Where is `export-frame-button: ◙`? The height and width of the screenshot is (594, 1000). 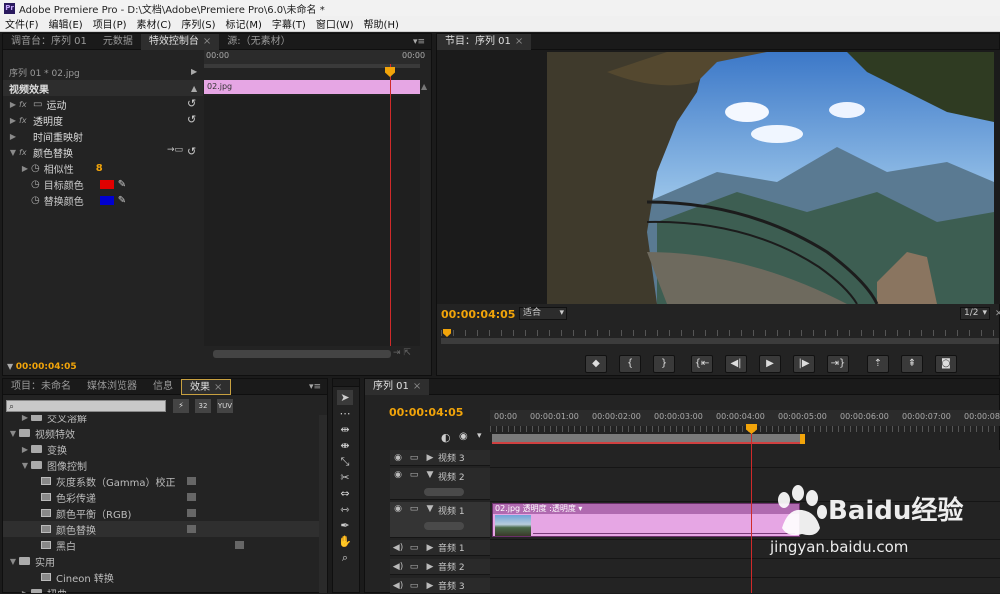 export-frame-button: ◙ is located at coordinates (946, 364).